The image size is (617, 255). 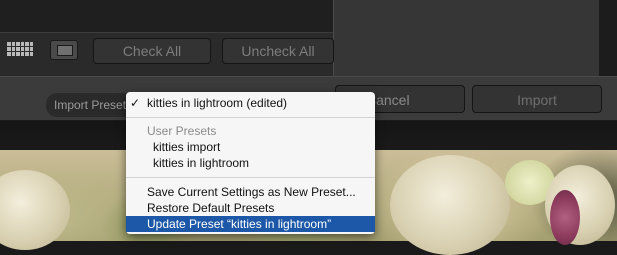 I want to click on loupe-view-icon, so click(x=65, y=50).